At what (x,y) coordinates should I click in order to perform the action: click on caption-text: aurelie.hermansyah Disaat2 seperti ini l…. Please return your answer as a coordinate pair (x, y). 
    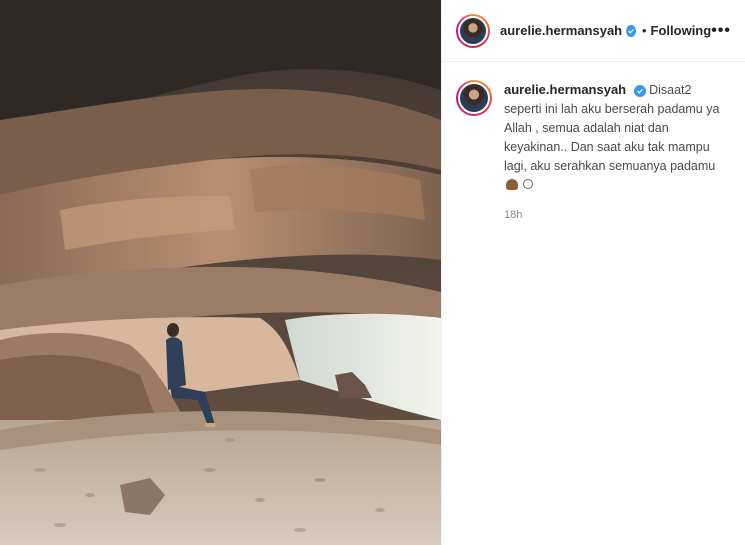
    Looking at the image, I should click on (614, 137).